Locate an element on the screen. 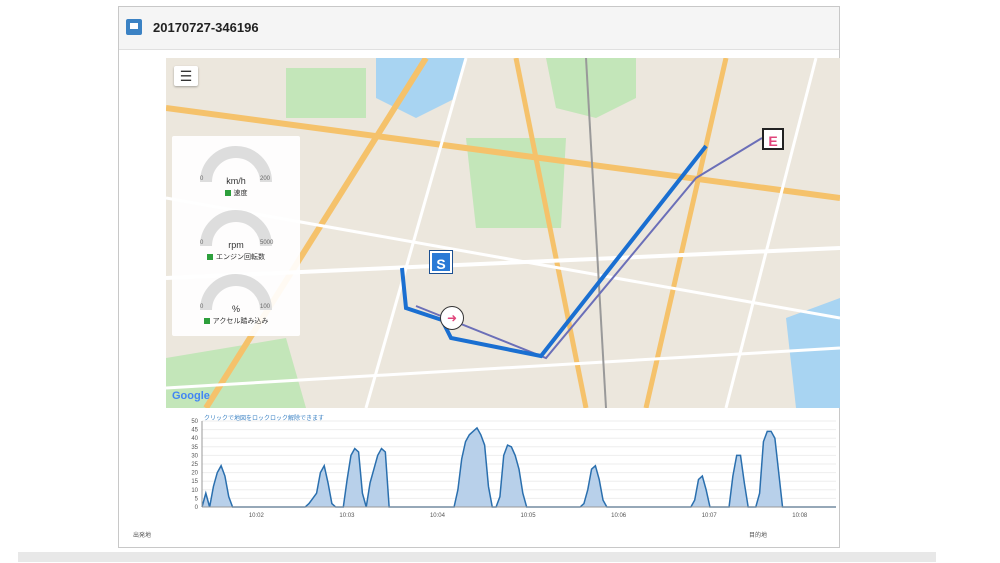  x-tick-label: 10:07 is located at coordinates (710, 516).